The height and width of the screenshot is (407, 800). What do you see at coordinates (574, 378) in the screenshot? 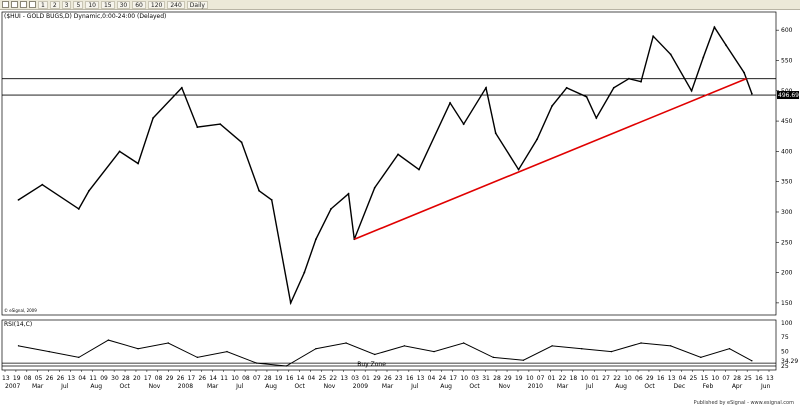
I see `xtick-label: 18` at bounding box center [574, 378].